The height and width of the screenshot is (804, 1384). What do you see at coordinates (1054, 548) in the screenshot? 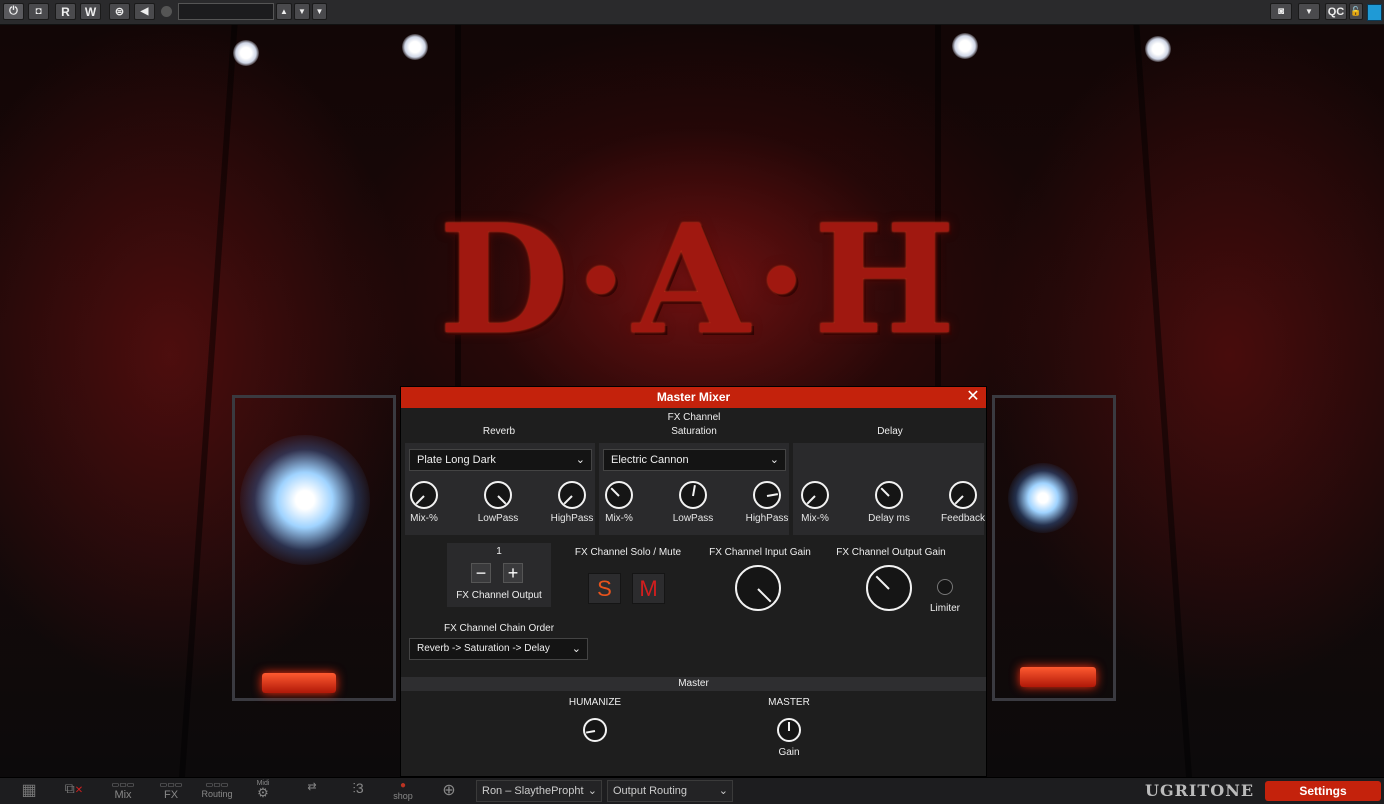
I see `lighting-rig` at bounding box center [1054, 548].